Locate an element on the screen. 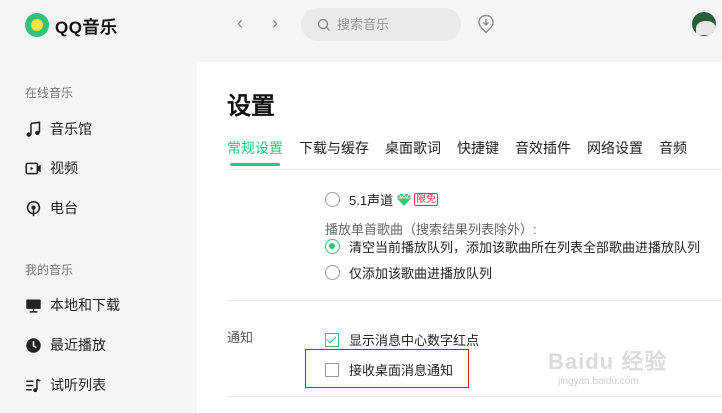  highlight-annotation-box is located at coordinates (387, 368).